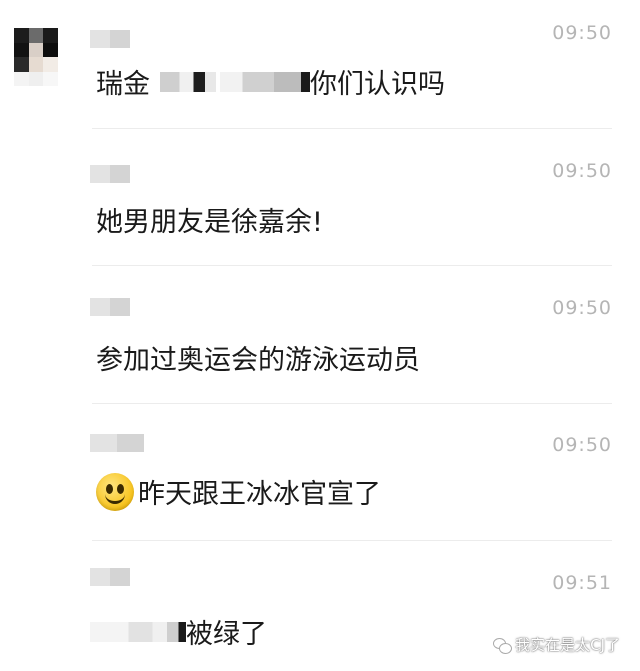  I want to click on wechat-icon, so click(503, 645).